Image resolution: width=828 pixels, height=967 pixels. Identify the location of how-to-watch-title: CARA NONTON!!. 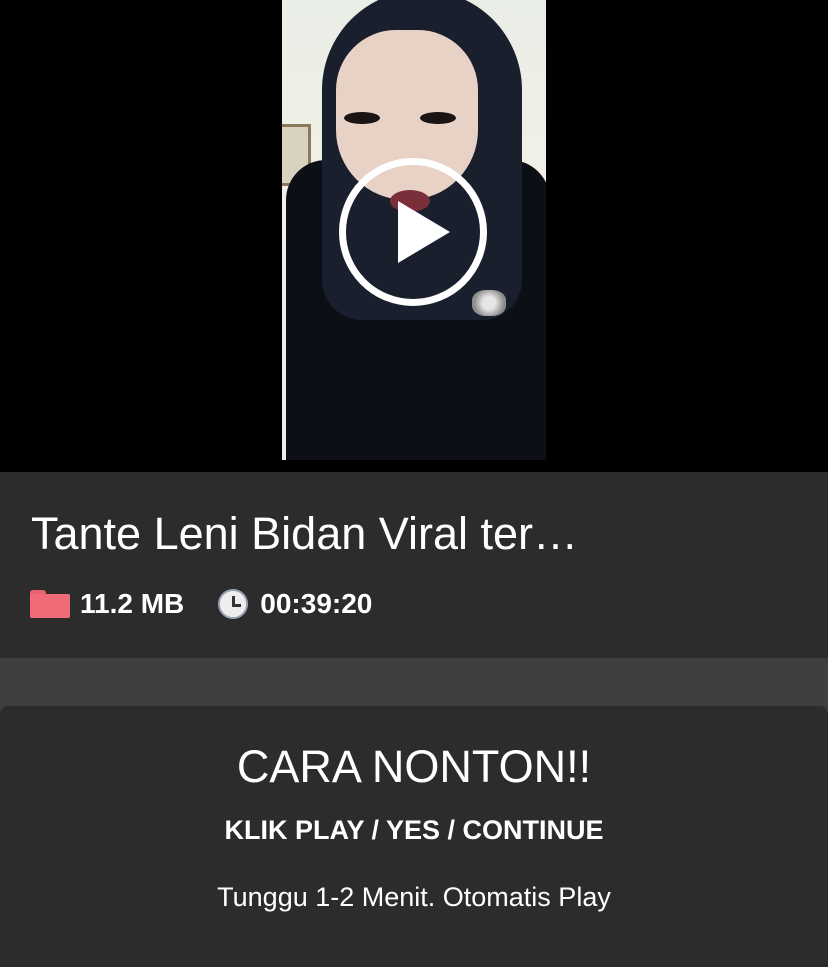
(414, 766).